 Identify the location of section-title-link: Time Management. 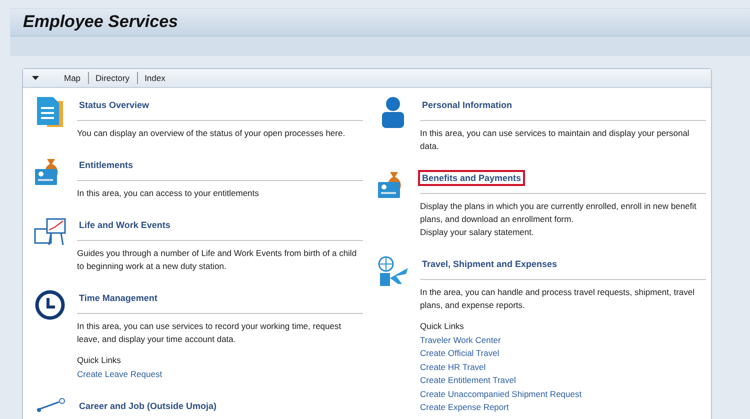
(118, 298).